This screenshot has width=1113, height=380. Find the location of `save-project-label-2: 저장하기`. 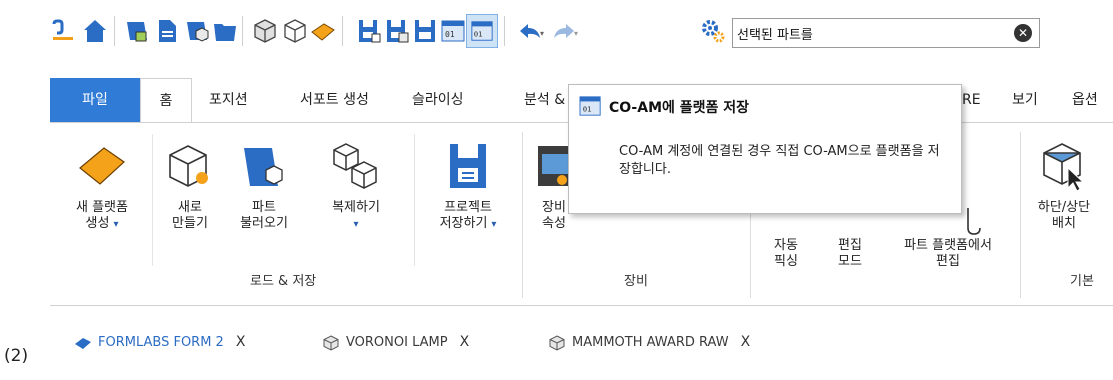

save-project-label-2: 저장하기 is located at coordinates (463, 223).